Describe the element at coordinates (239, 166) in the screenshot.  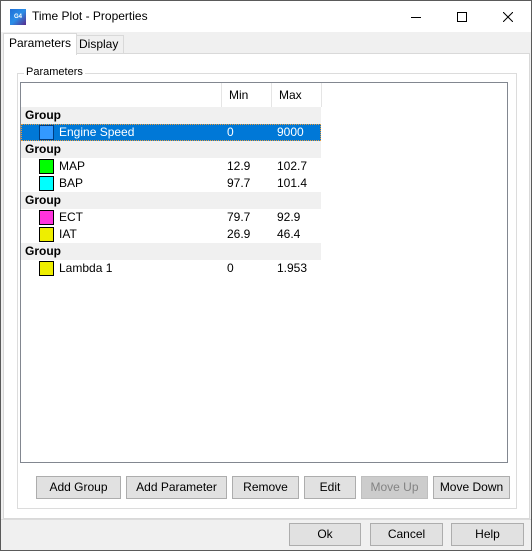
I see `parameter-min: 12.9` at that location.